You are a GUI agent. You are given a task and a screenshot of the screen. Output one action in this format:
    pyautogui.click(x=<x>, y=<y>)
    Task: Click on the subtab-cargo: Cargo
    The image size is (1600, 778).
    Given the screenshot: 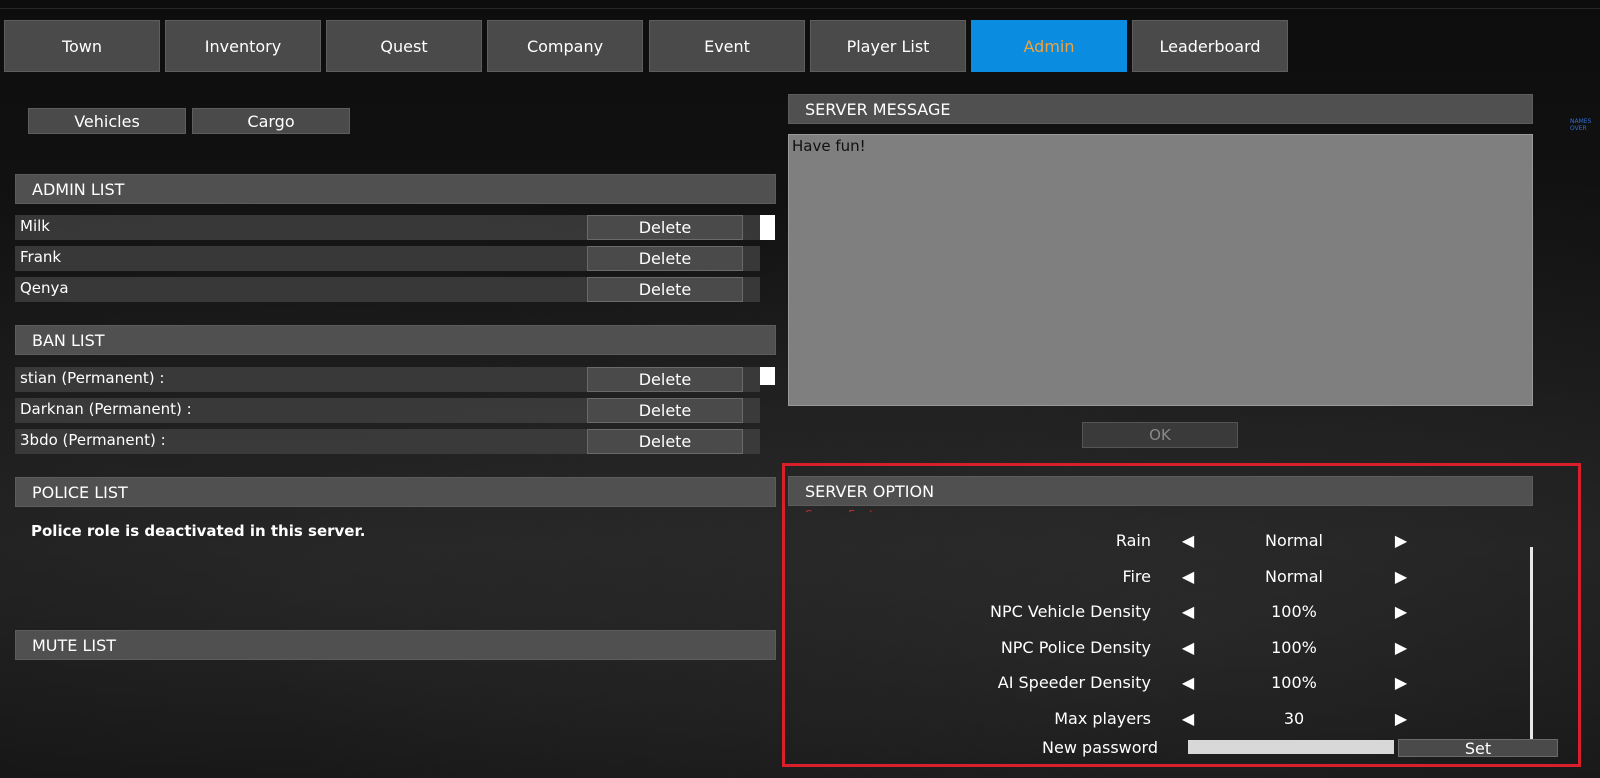 What is the action you would take?
    pyautogui.click(x=271, y=121)
    